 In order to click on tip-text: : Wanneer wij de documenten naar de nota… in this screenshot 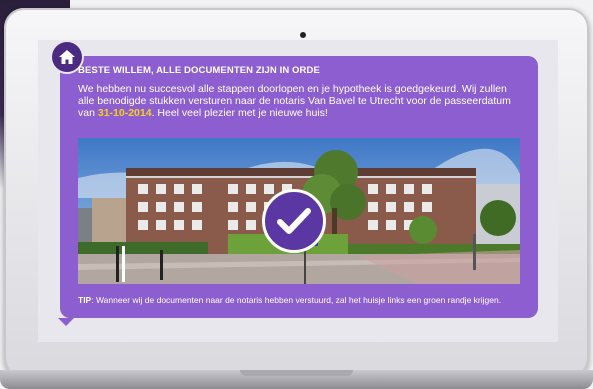, I will do `click(296, 300)`.